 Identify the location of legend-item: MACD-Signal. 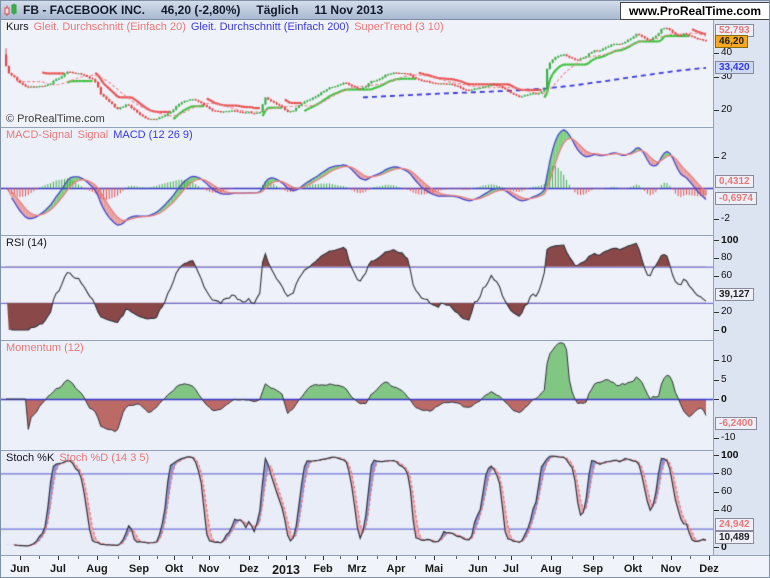
(39, 135).